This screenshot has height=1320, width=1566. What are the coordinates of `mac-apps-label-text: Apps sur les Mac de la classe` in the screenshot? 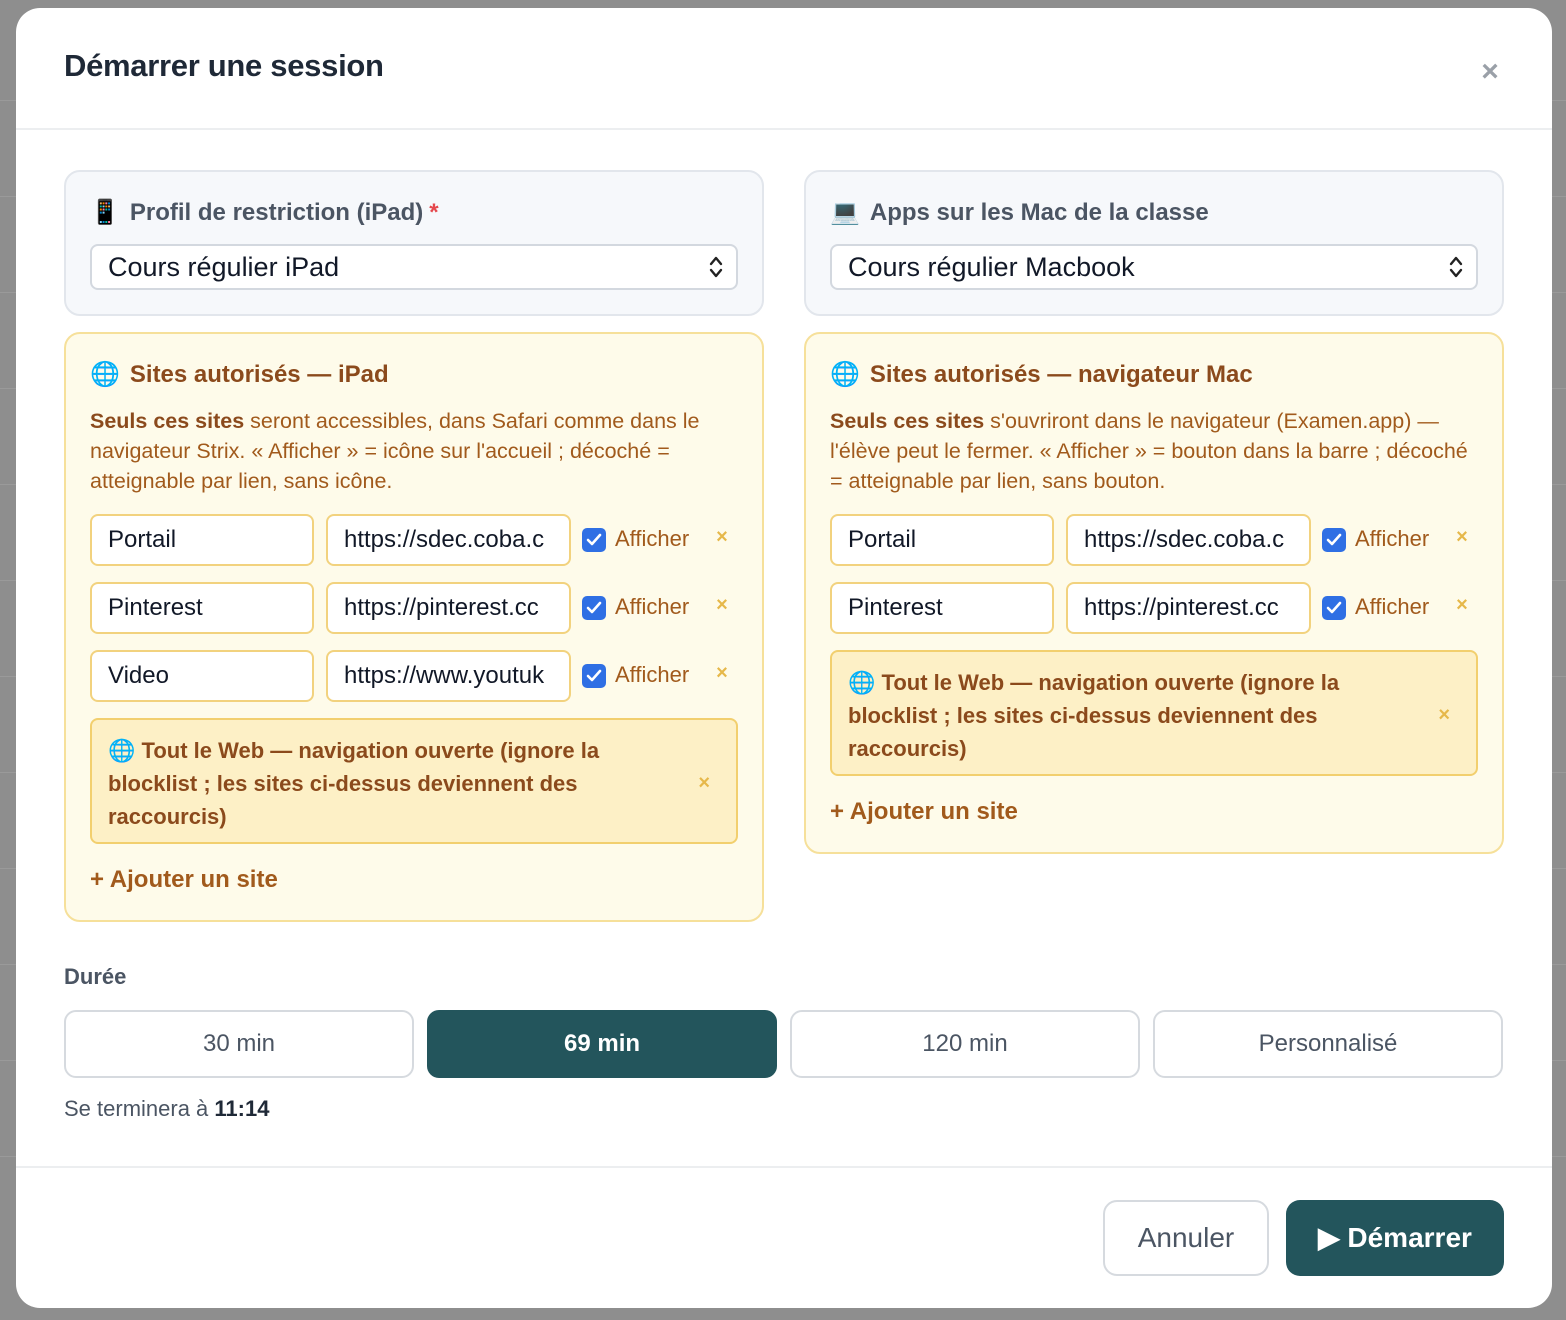 It's located at (1039, 212).